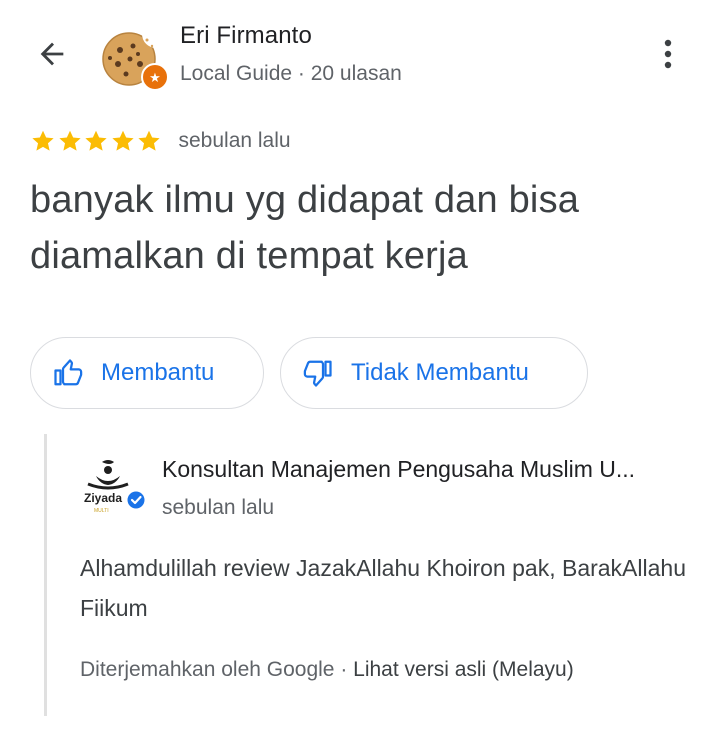 Image resolution: width=720 pixels, height=756 pixels. I want to click on back-button, so click(52, 54).